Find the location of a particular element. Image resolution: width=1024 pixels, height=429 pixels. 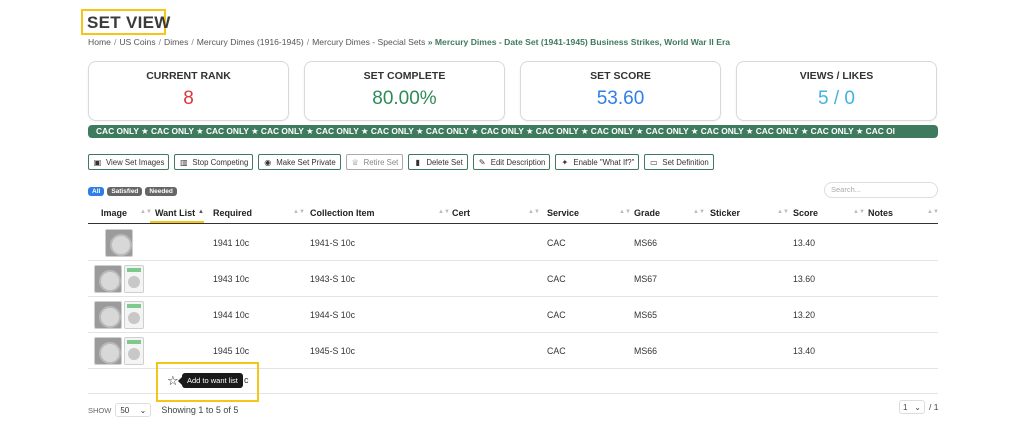

filter-satisfied: Satisfied is located at coordinates (125, 191).